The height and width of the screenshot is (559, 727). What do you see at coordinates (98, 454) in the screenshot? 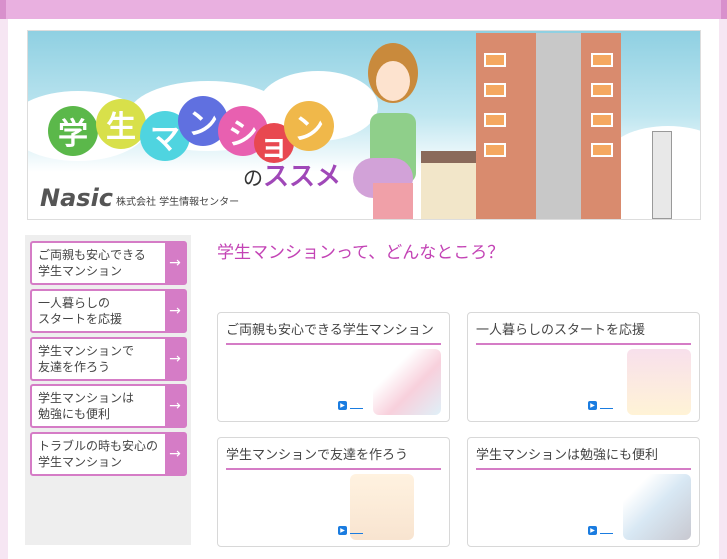
I see `sidebar-item-label: トラブルの時も安心の 学生マンション` at bounding box center [98, 454].